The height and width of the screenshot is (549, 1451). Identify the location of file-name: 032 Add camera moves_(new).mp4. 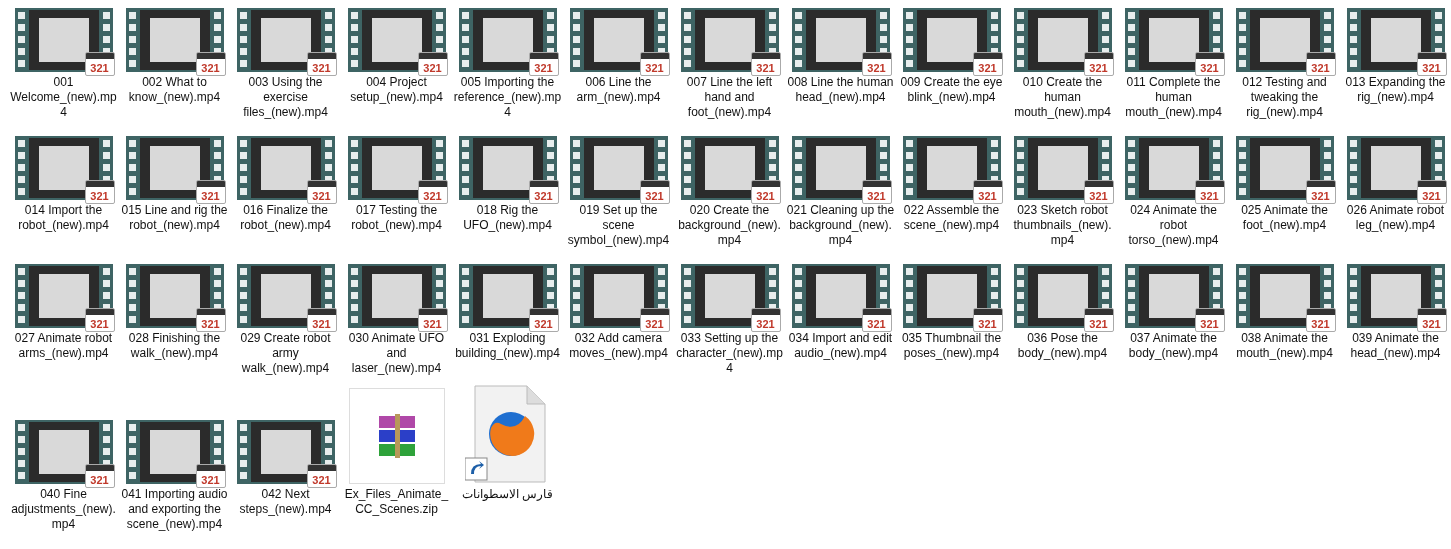
(618, 346).